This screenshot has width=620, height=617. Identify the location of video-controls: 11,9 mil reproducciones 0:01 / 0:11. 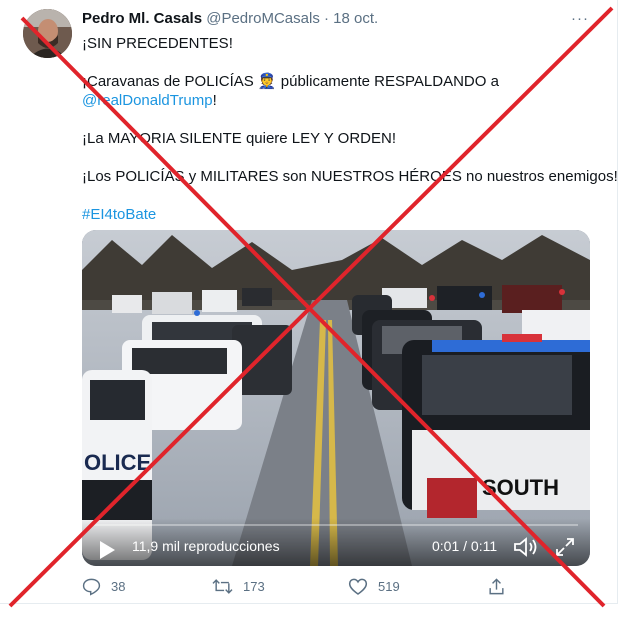
(336, 542).